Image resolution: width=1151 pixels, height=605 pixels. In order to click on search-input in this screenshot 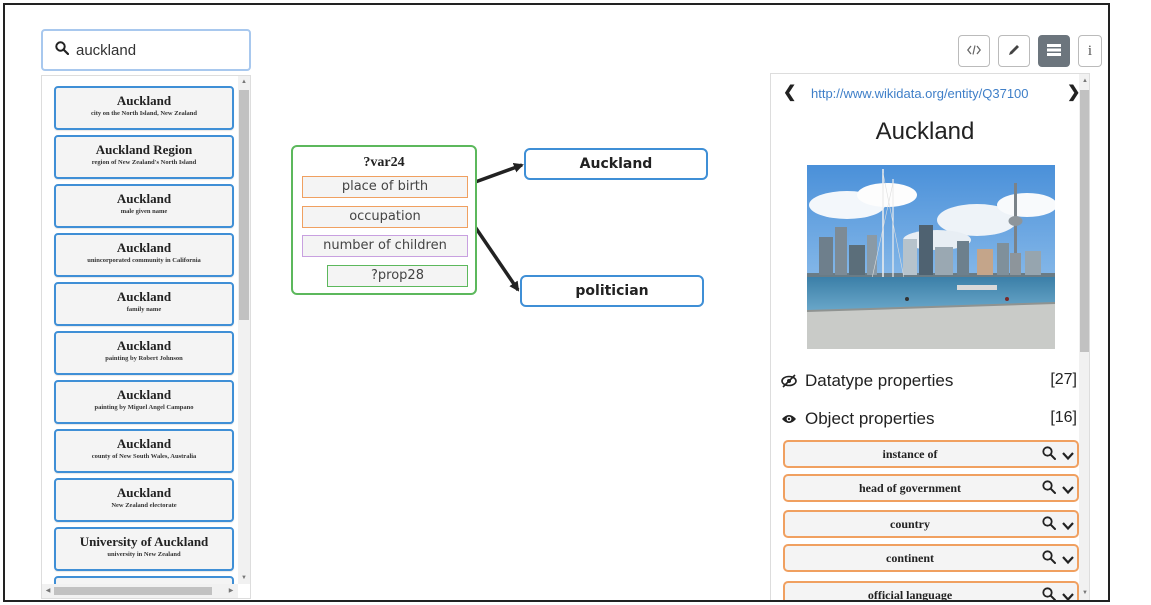, I will do `click(156, 50)`.